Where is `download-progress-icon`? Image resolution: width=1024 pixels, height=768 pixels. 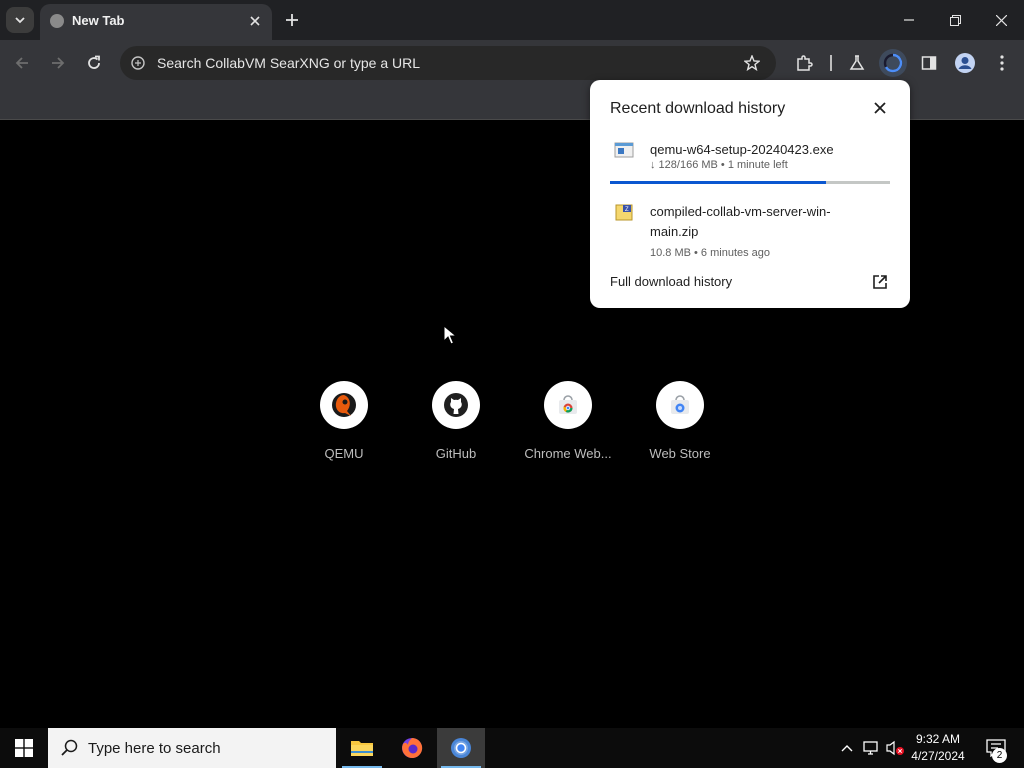
download-progress-icon is located at coordinates (893, 63).